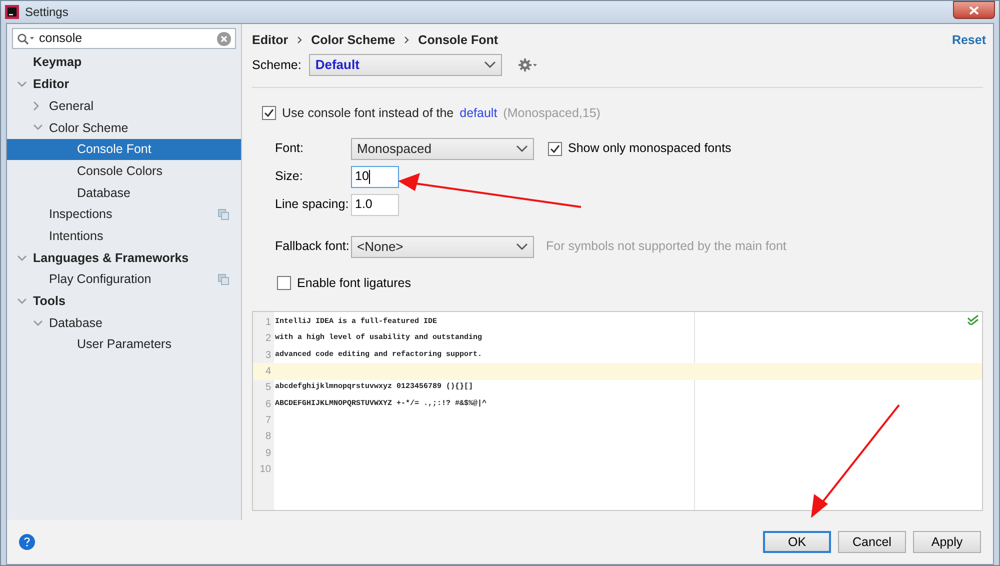 Image resolution: width=1000 pixels, height=566 pixels. Describe the element at coordinates (124, 85) in the screenshot. I see `tree-item: Editor` at that location.